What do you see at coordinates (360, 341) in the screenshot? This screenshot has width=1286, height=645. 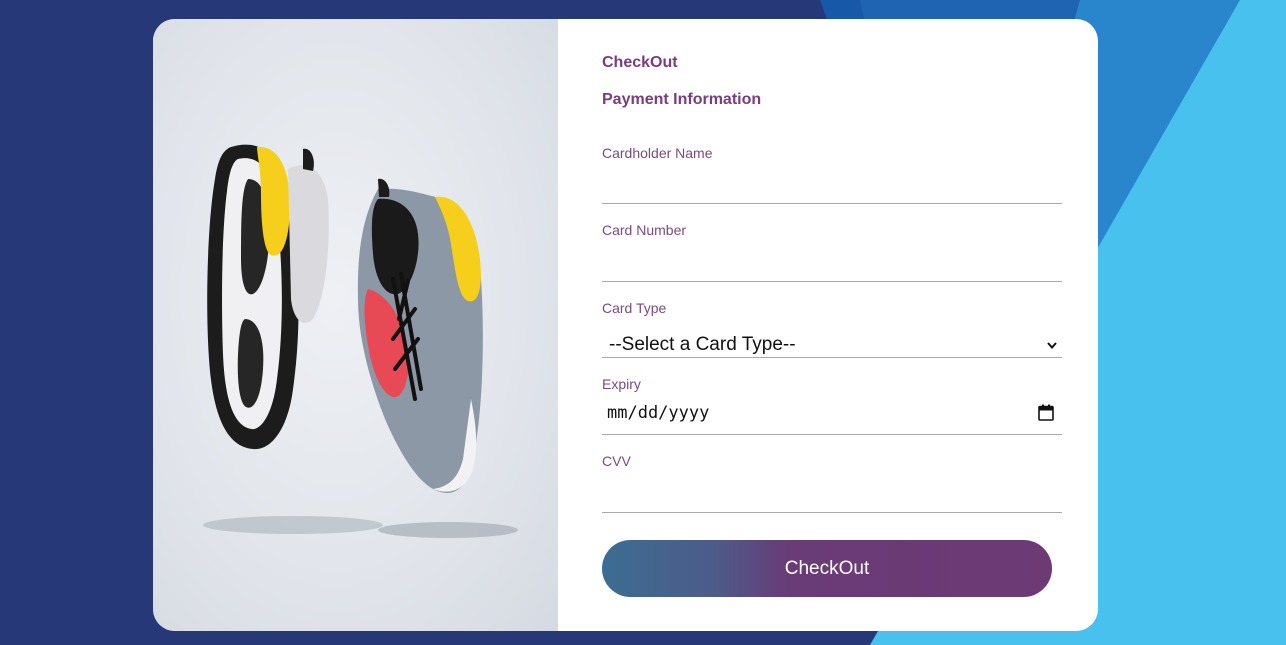 I see `sneakers-image` at bounding box center [360, 341].